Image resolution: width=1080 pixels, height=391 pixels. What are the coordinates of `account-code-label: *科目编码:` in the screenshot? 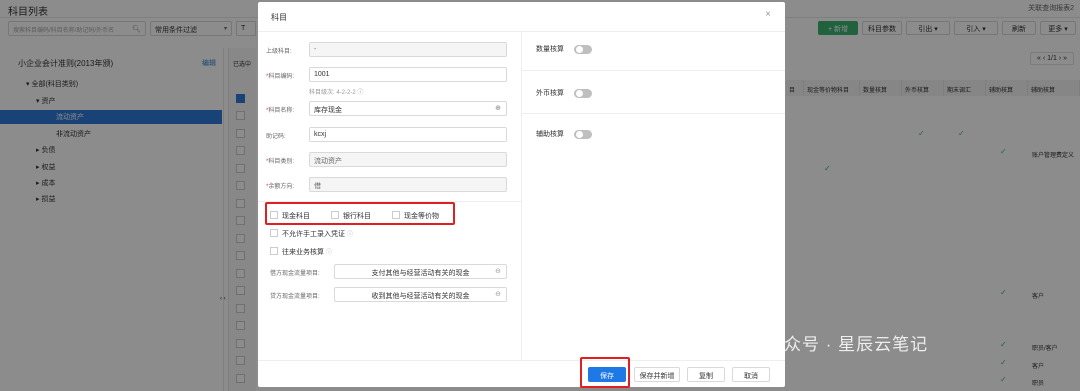 It's located at (280, 77).